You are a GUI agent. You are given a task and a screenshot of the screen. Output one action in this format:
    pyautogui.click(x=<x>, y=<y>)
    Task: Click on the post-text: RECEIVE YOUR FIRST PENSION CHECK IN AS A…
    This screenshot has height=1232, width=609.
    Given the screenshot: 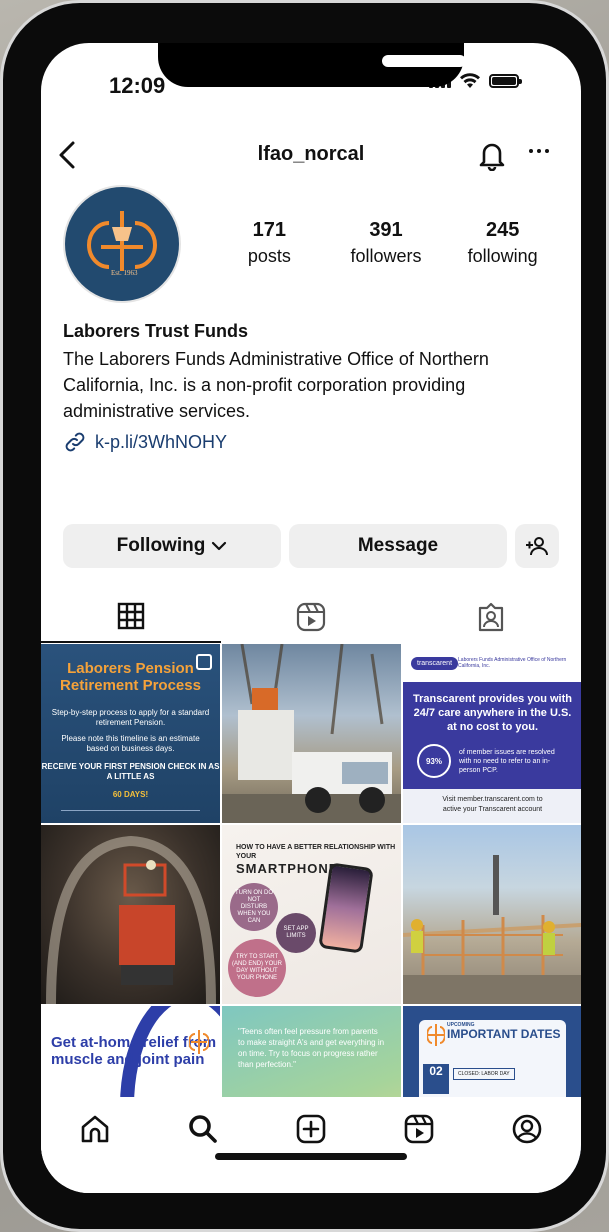 What is the action you would take?
    pyautogui.click(x=130, y=771)
    